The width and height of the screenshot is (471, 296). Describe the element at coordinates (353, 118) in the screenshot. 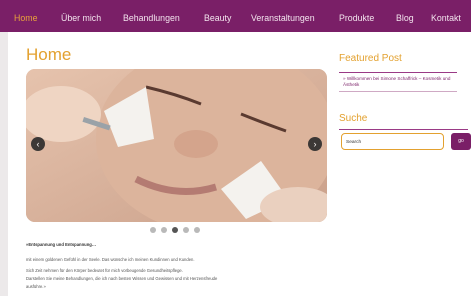

I see `search-title: Suche` at that location.